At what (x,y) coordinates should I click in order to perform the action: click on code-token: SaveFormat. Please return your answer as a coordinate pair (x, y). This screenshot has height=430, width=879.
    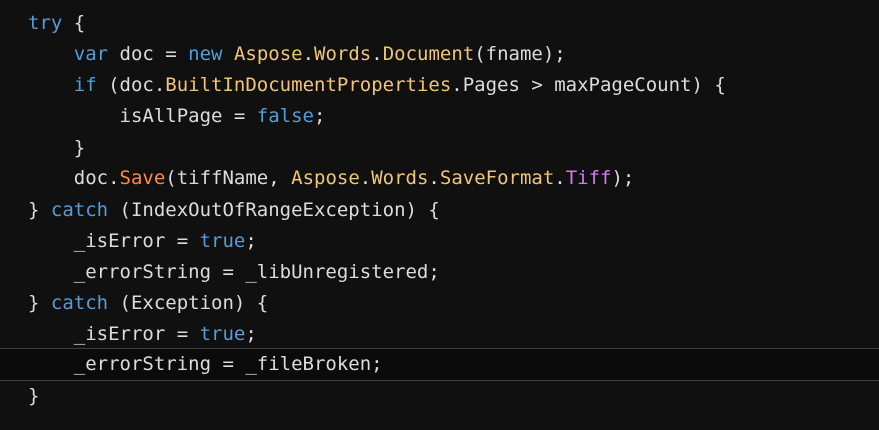
    Looking at the image, I should click on (497, 178).